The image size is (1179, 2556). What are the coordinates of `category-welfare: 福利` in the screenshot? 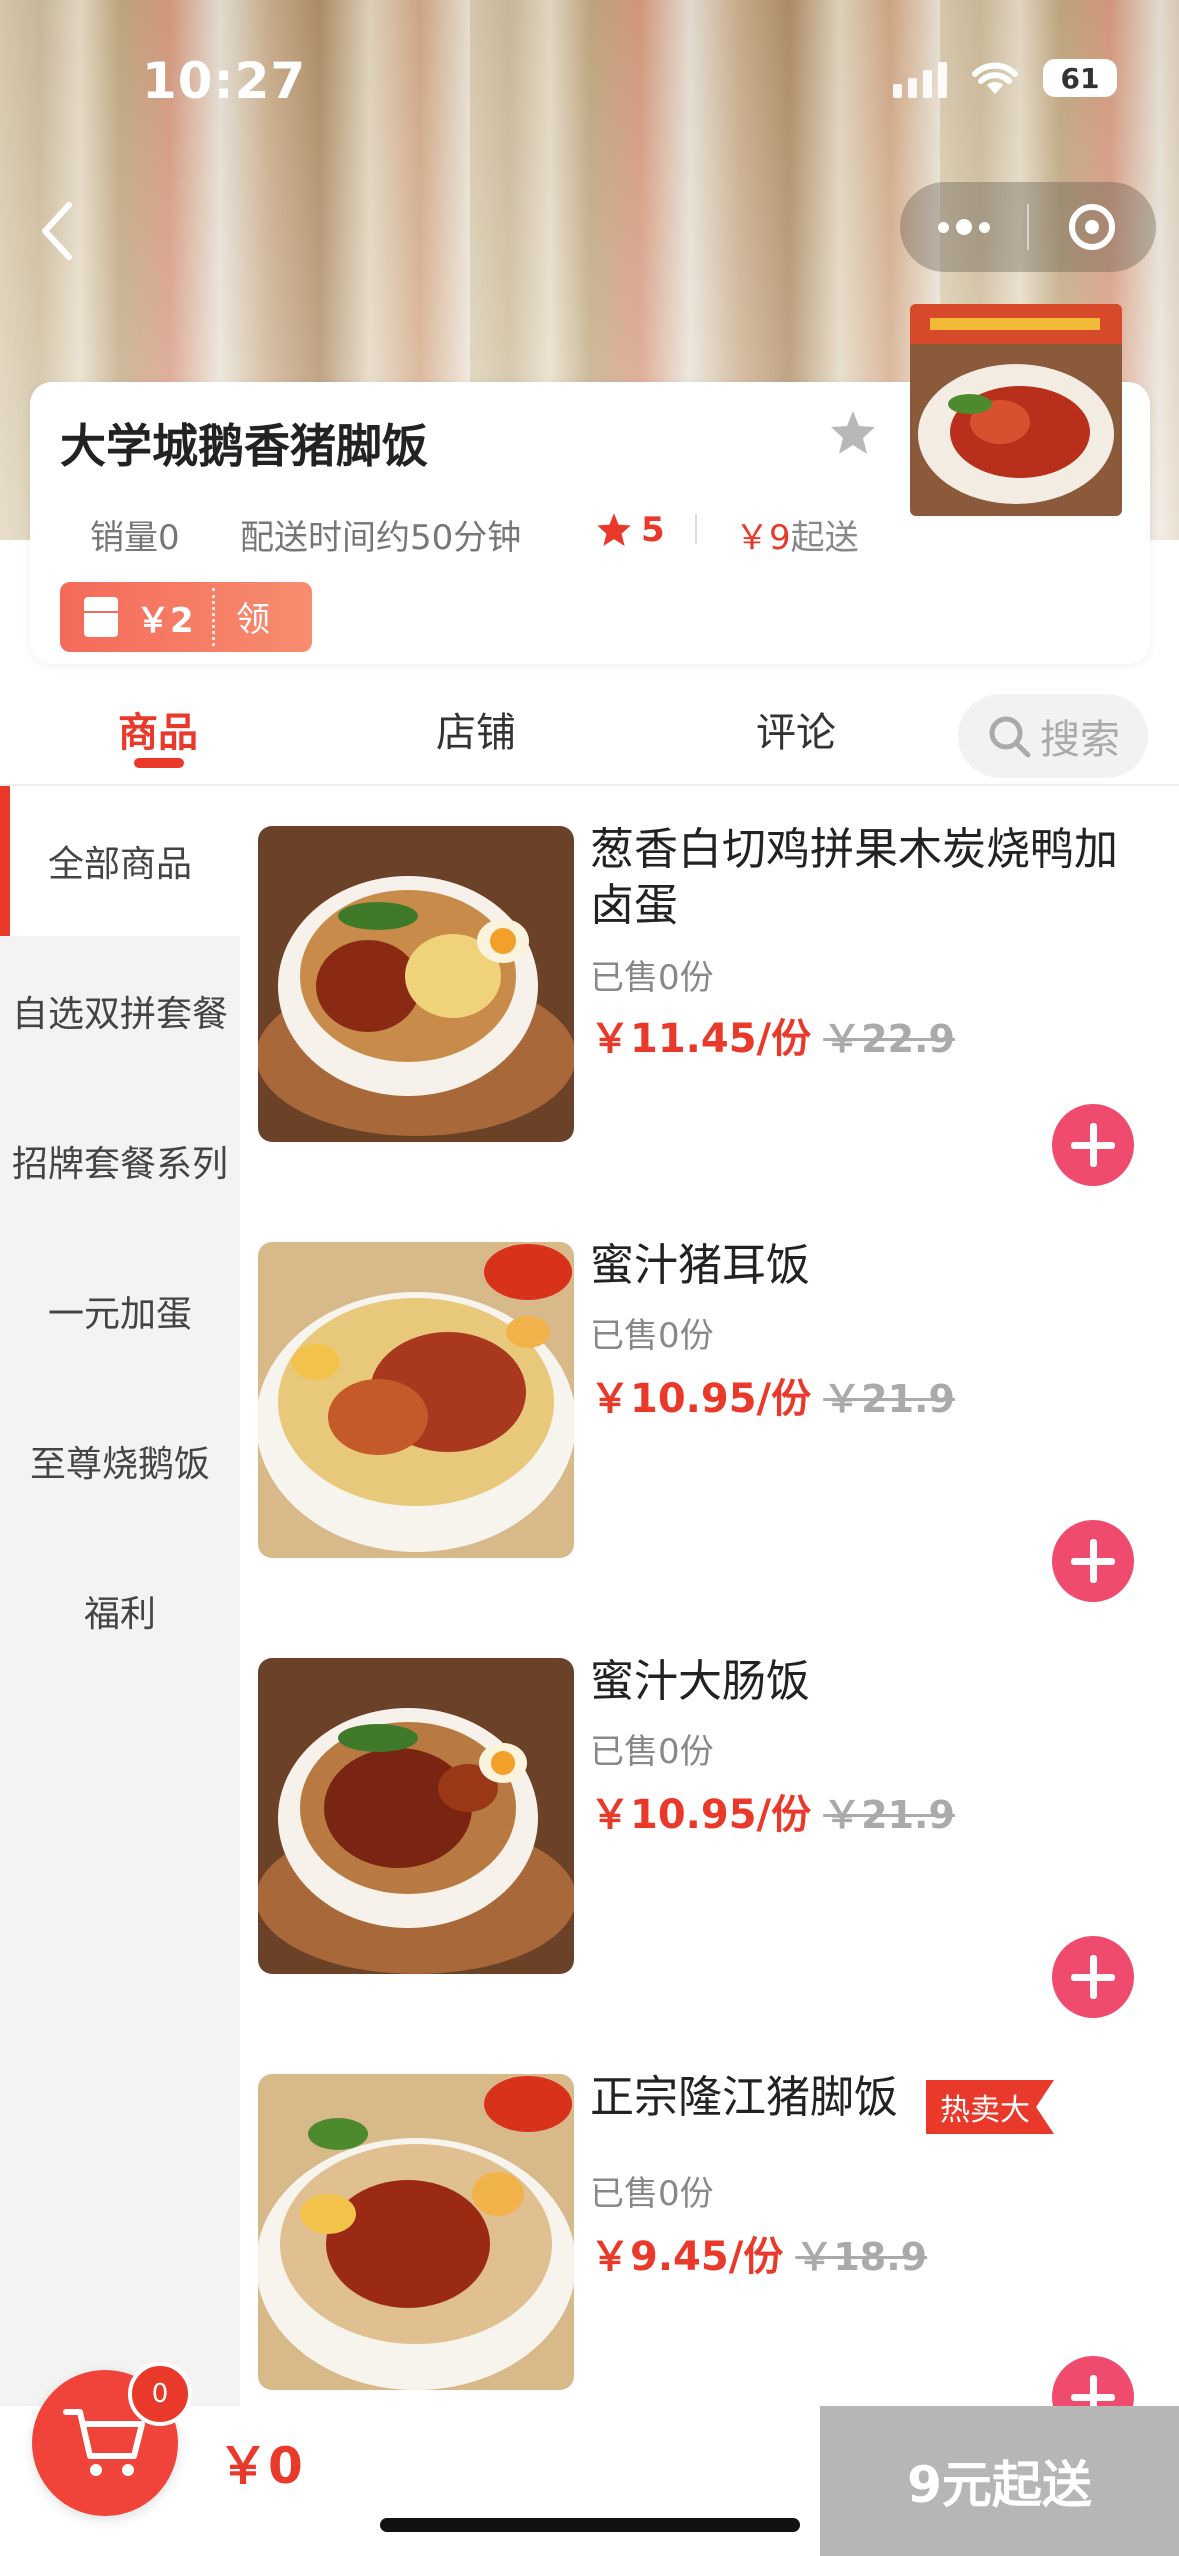 It's located at (120, 1611).